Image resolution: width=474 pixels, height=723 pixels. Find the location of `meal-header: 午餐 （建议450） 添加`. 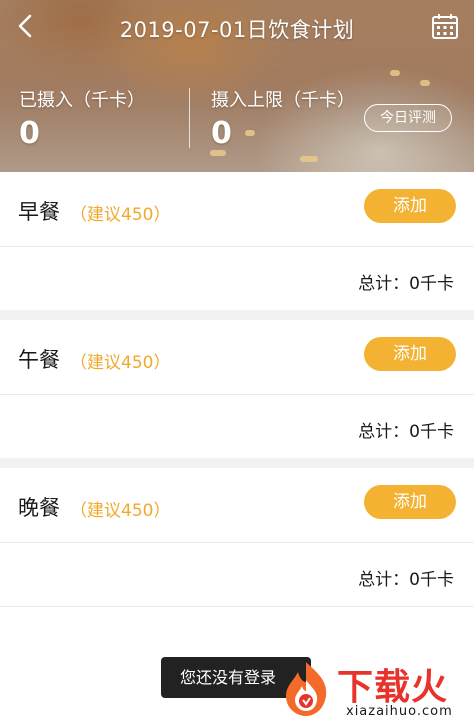

meal-header: 午餐 （建议450） 添加 is located at coordinates (237, 357).